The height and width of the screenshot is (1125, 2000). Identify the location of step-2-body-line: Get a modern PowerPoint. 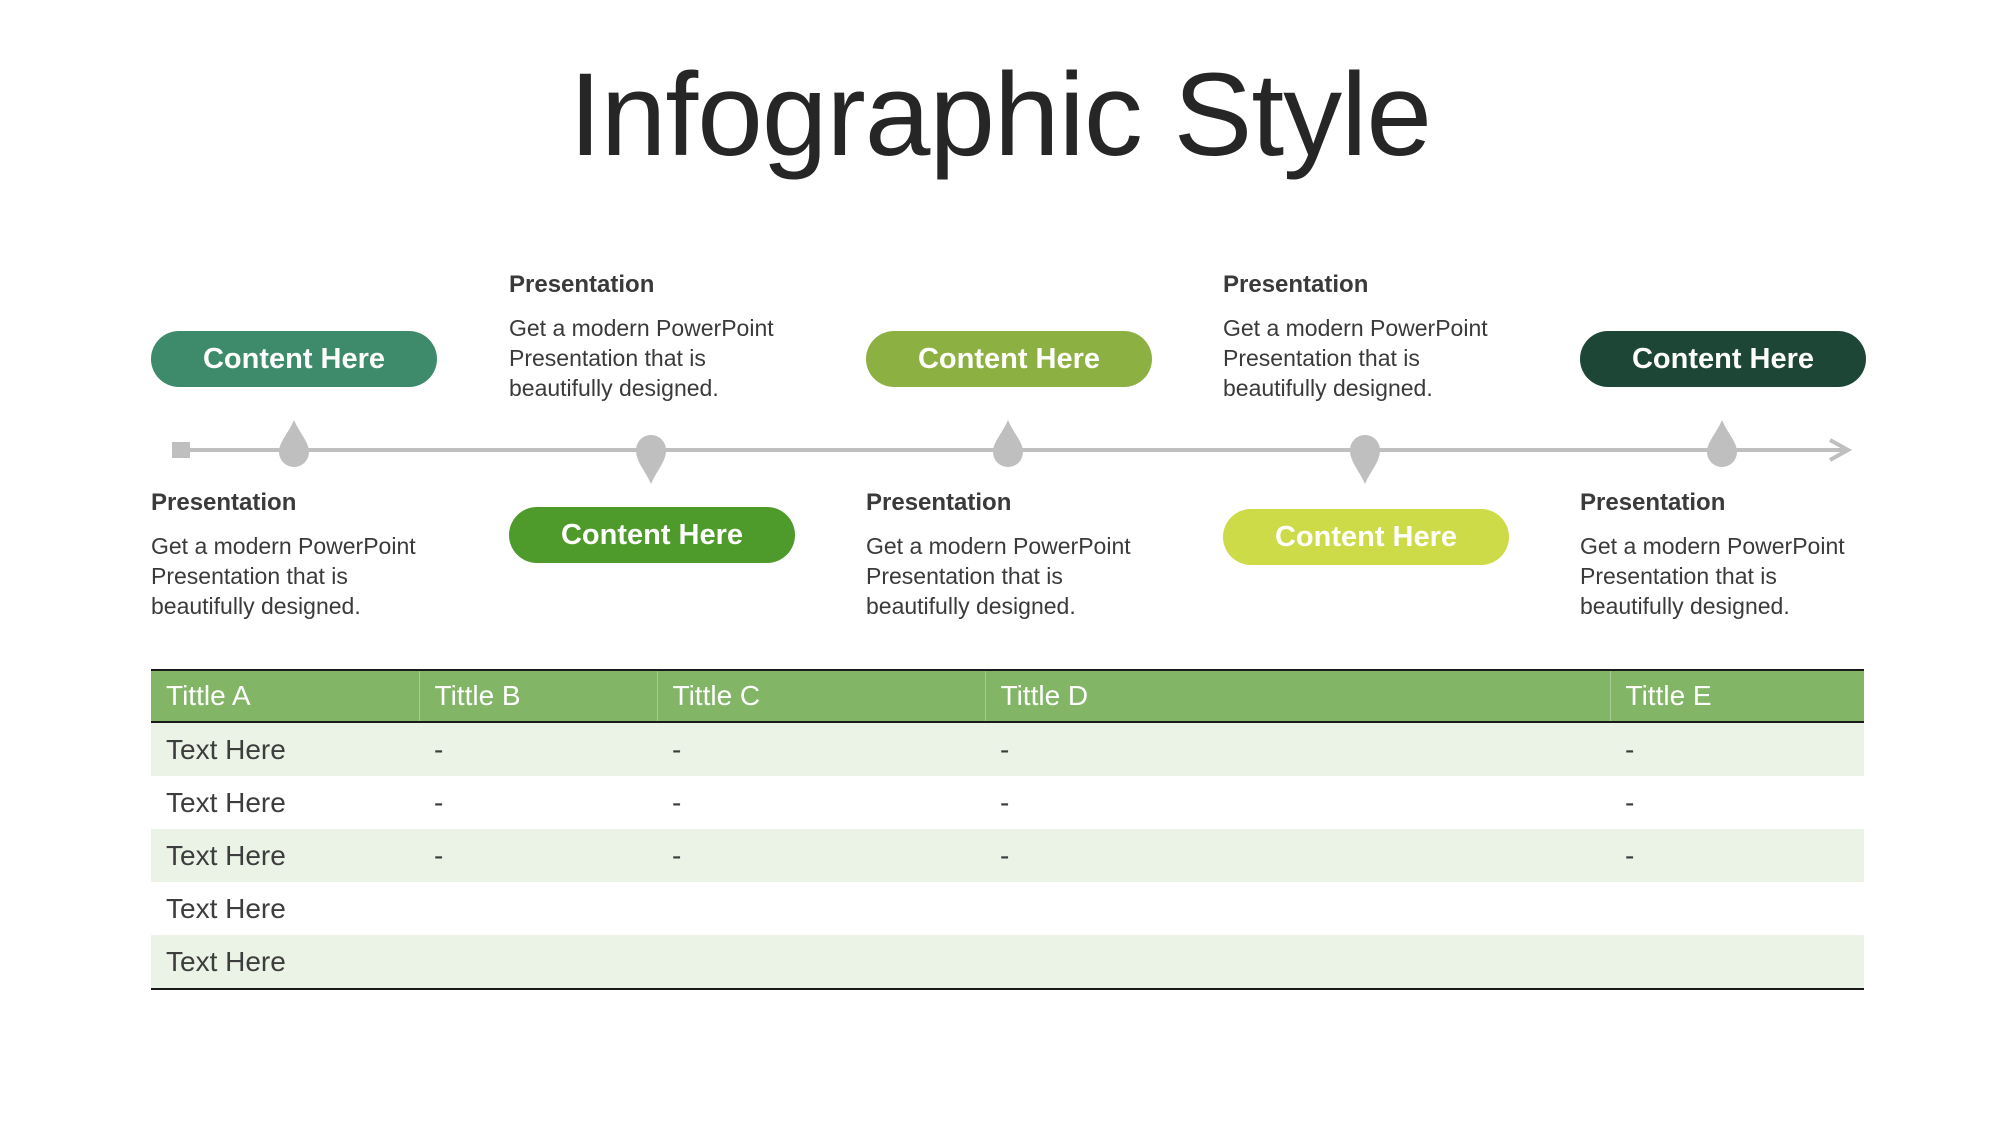
(641, 328).